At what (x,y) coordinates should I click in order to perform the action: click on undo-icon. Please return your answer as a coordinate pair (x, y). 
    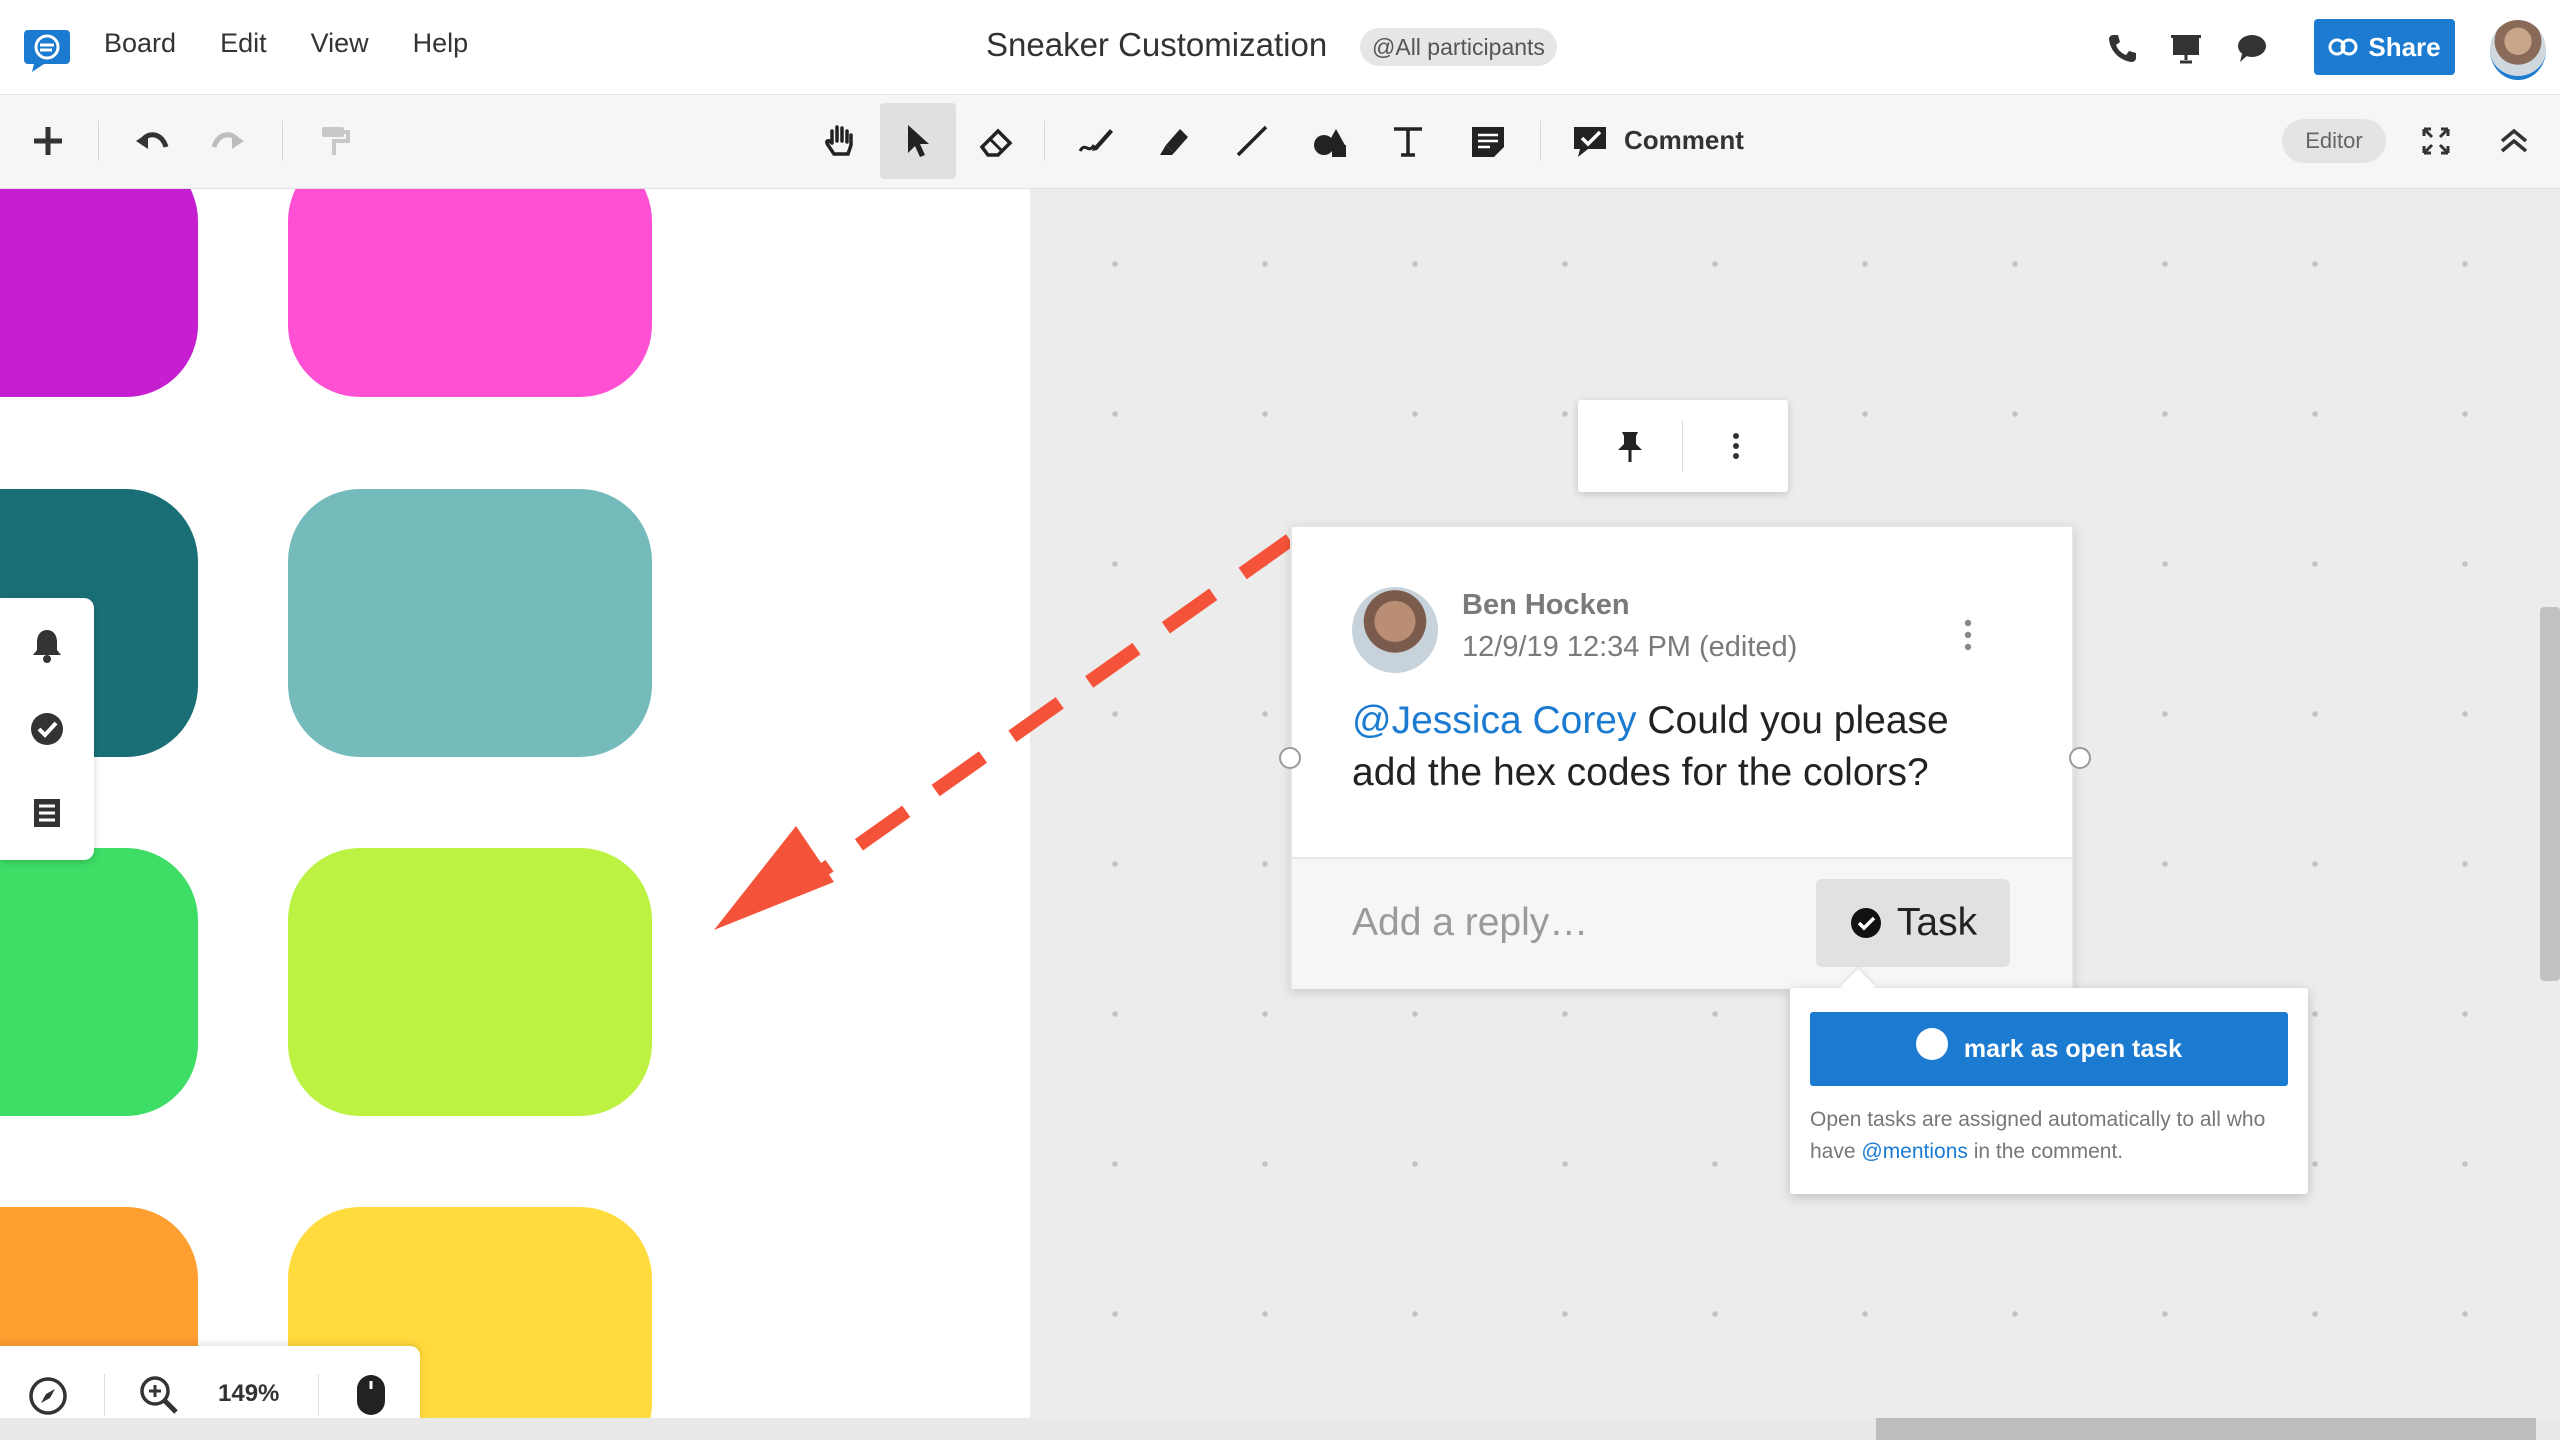
    Looking at the image, I should click on (152, 140).